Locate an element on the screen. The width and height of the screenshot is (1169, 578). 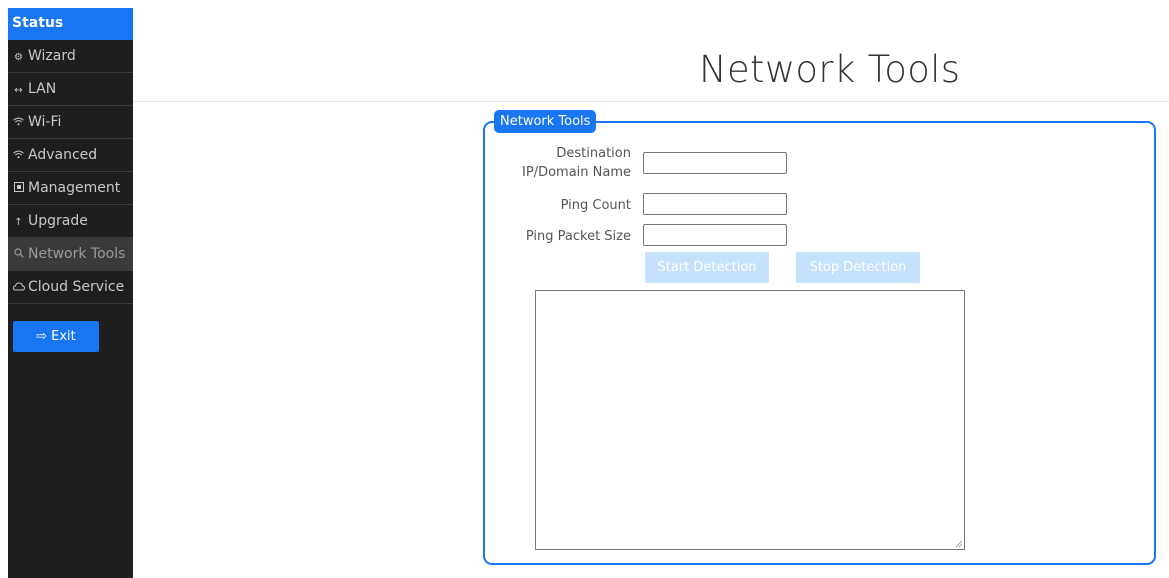
title-divider is located at coordinates (651, 101).